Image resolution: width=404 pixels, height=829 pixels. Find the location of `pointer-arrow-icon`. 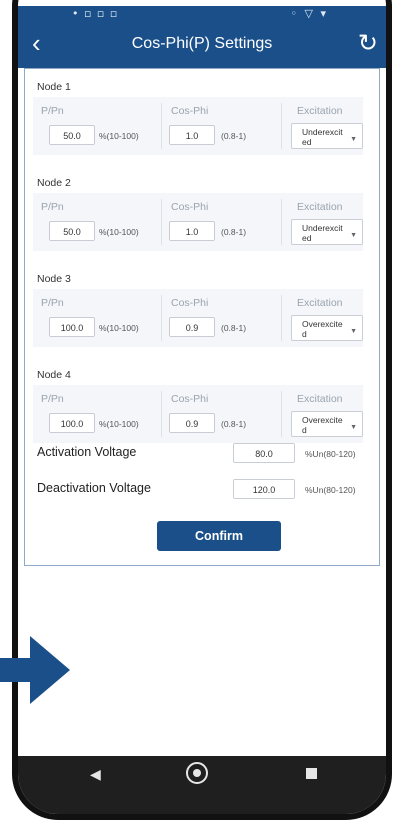

pointer-arrow-icon is located at coordinates (35, 670).